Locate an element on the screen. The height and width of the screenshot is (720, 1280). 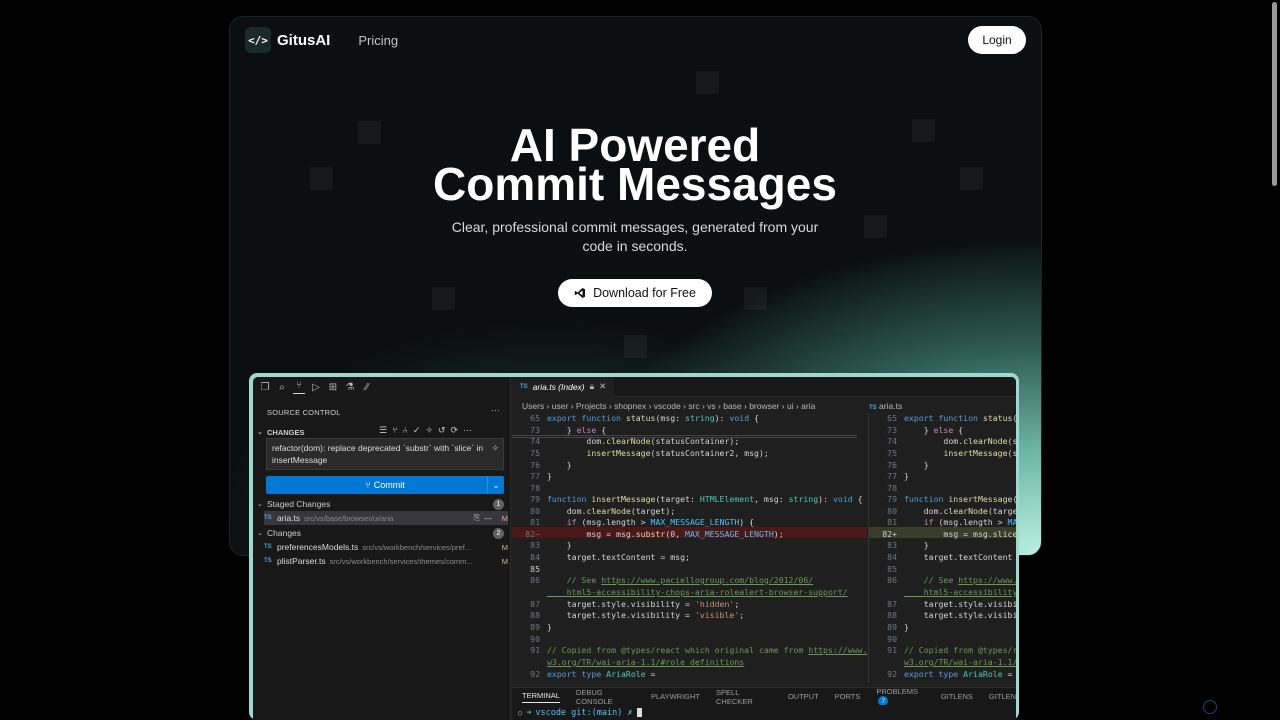
editor-tab: TS aria.ts (Index) 🔒︎ ✕ is located at coordinates (563, 387).